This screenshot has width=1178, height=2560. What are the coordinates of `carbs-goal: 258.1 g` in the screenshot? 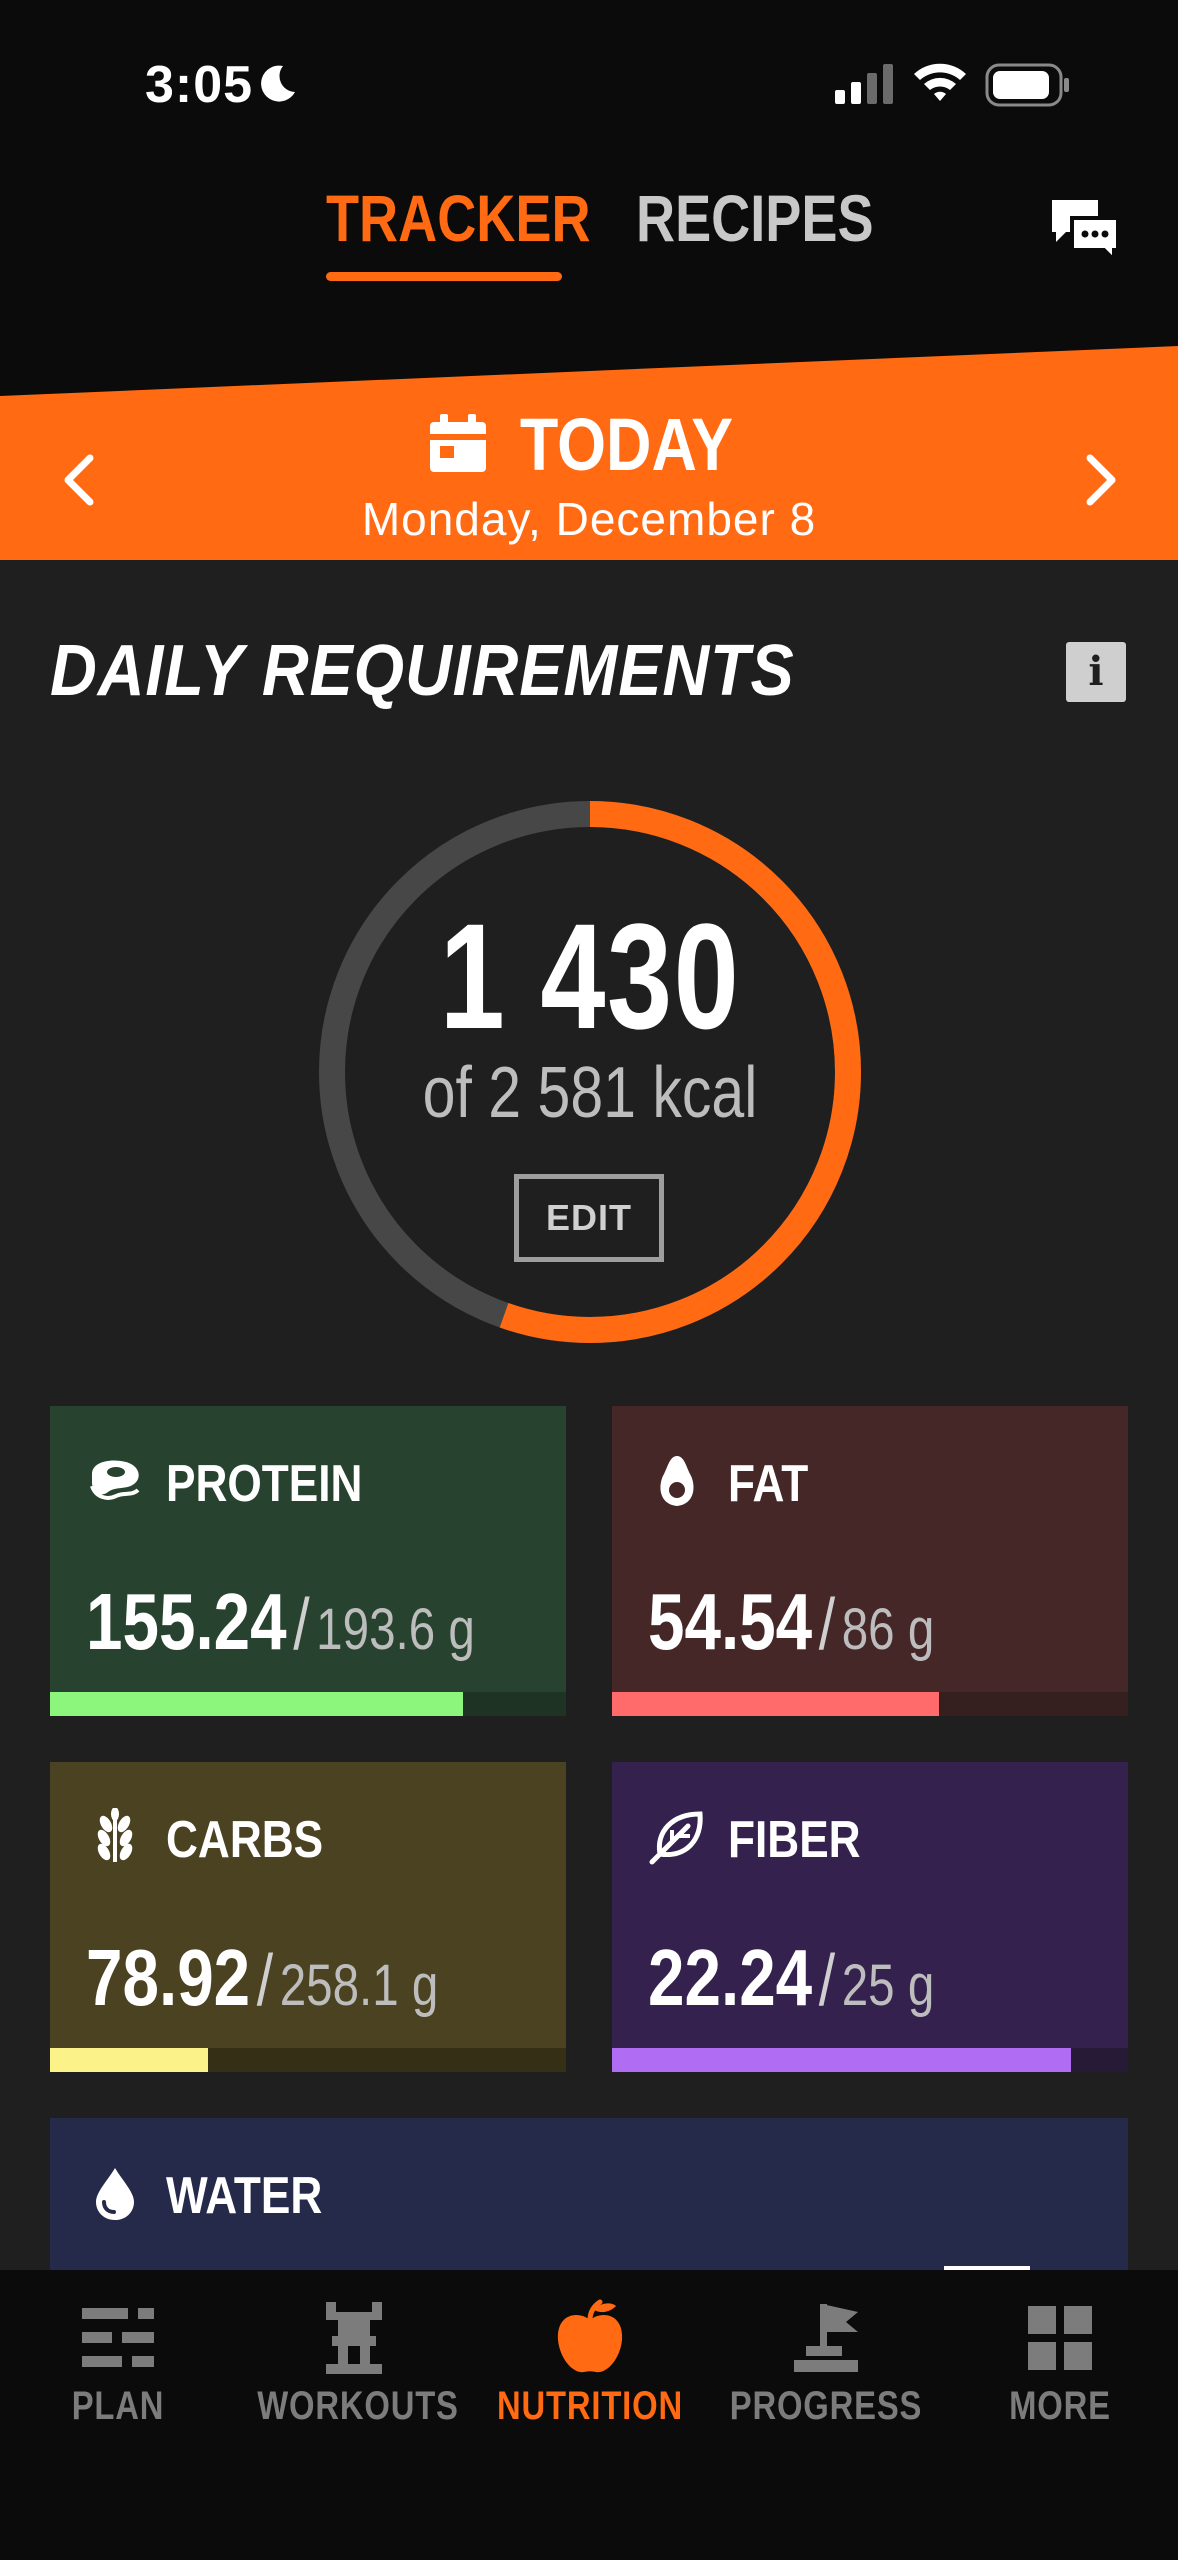 It's located at (359, 1985).